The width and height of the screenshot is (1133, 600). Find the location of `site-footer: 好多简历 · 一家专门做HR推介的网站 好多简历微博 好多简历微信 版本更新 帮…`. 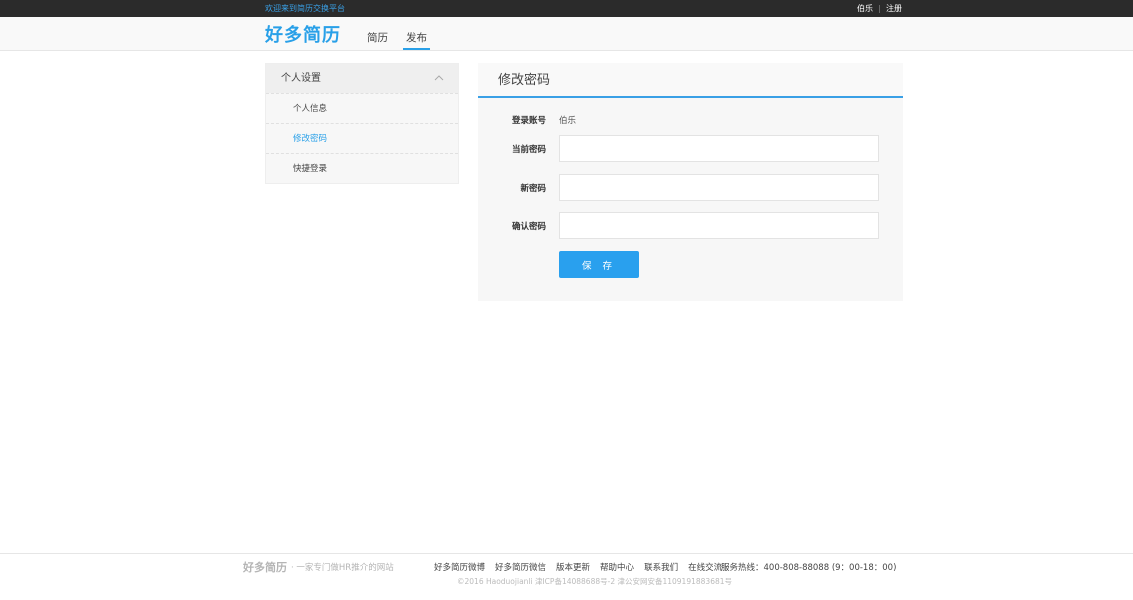

site-footer: 好多简历 · 一家专门做HR推介的网站 好多简历微博 好多简历微信 版本更新 帮… is located at coordinates (566, 576).